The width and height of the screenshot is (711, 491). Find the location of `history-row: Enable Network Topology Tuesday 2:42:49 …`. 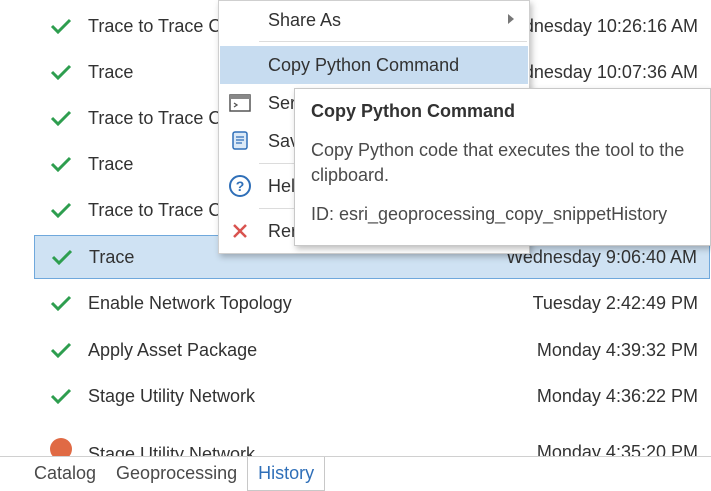

history-row: Enable Network Topology Tuesday 2:42:49 … is located at coordinates (372, 303).